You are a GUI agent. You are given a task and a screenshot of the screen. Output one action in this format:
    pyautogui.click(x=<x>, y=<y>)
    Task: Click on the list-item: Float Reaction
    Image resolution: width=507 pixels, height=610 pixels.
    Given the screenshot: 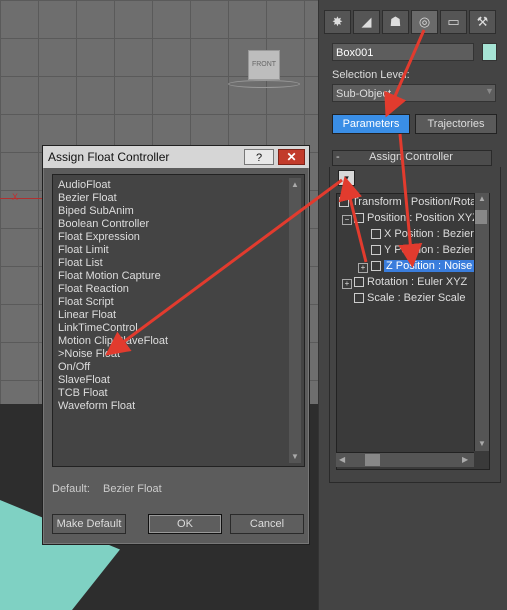 What is the action you would take?
    pyautogui.click(x=93, y=289)
    